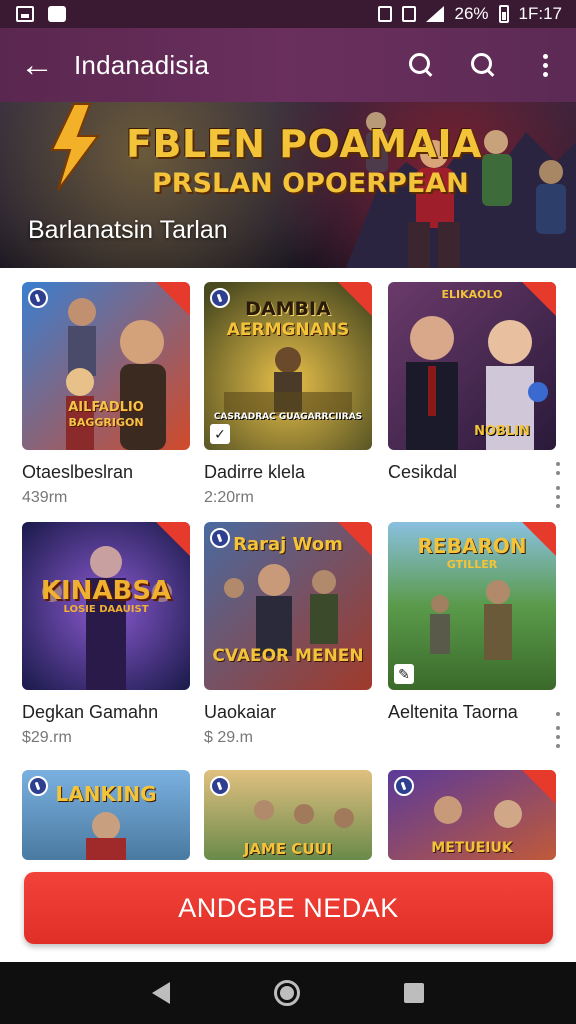 The height and width of the screenshot is (1024, 576). What do you see at coordinates (502, 431) in the screenshot?
I see `game-art-text: NOBLIN` at bounding box center [502, 431].